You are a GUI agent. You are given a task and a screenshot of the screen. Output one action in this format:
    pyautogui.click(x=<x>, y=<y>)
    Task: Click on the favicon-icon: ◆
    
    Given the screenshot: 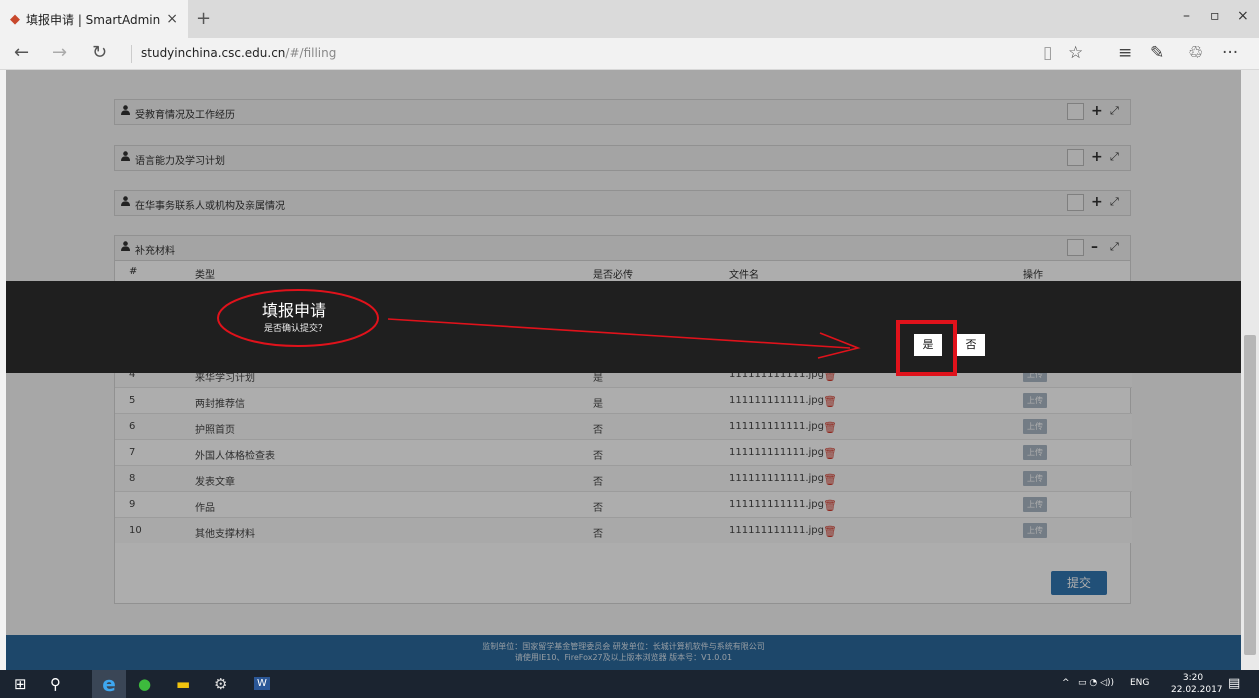 What is the action you would take?
    pyautogui.click(x=15, y=19)
    